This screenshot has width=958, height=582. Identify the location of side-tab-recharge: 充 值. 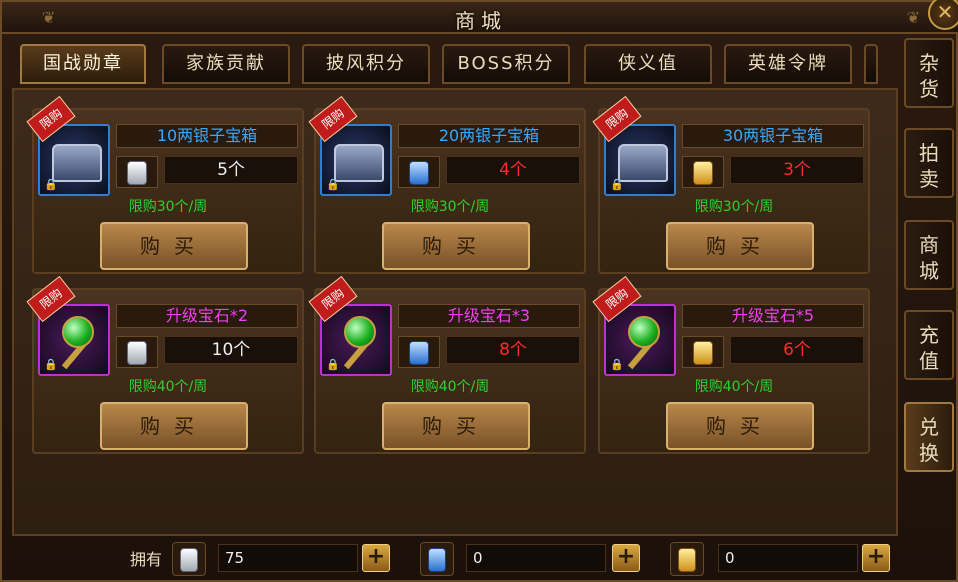
(929, 345).